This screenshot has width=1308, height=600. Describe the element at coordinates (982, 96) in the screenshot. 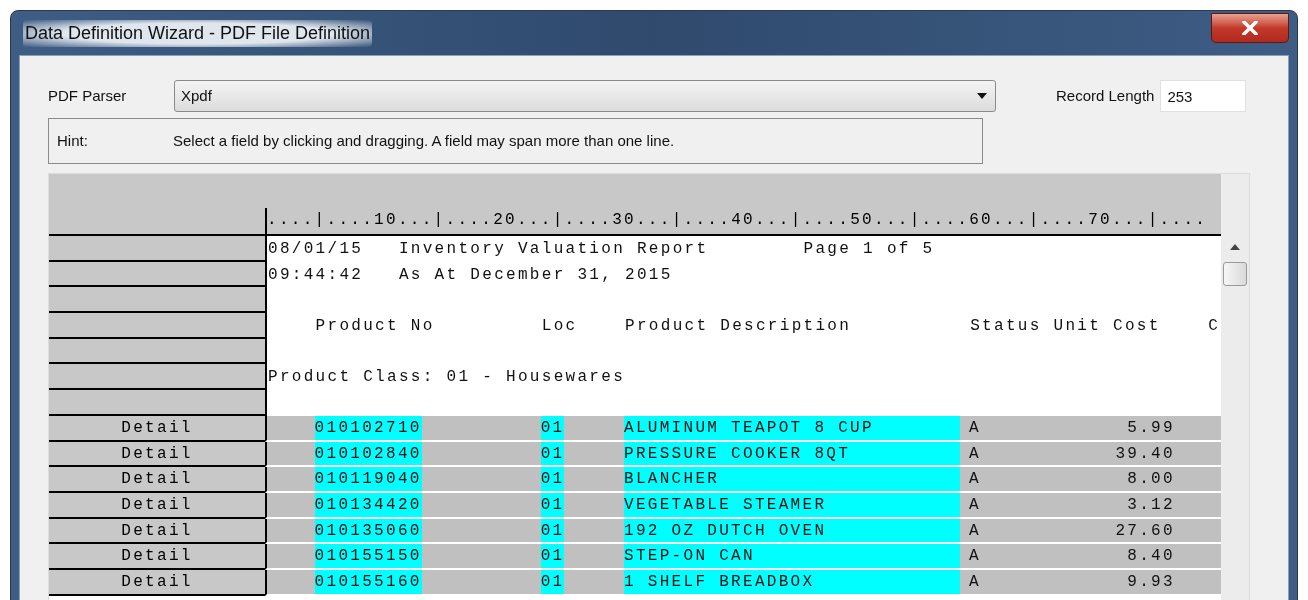

I see `caret-icon` at that location.